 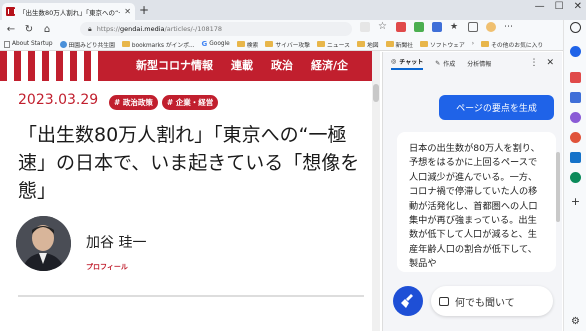 I want to click on bookmark-item: 新聞社, so click(x=399, y=44).